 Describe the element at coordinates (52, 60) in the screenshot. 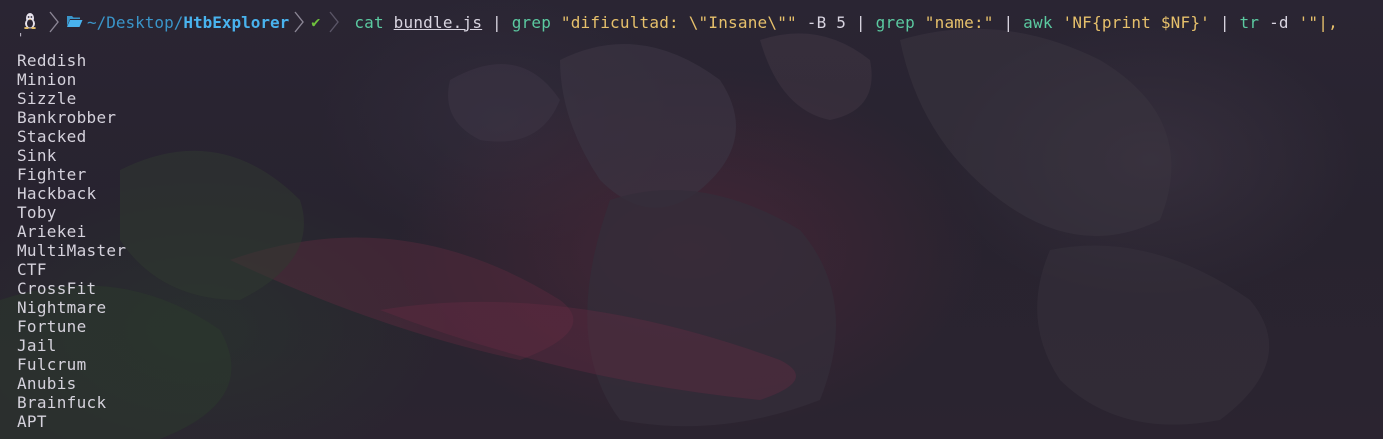

I see `output-line: Reddish` at that location.